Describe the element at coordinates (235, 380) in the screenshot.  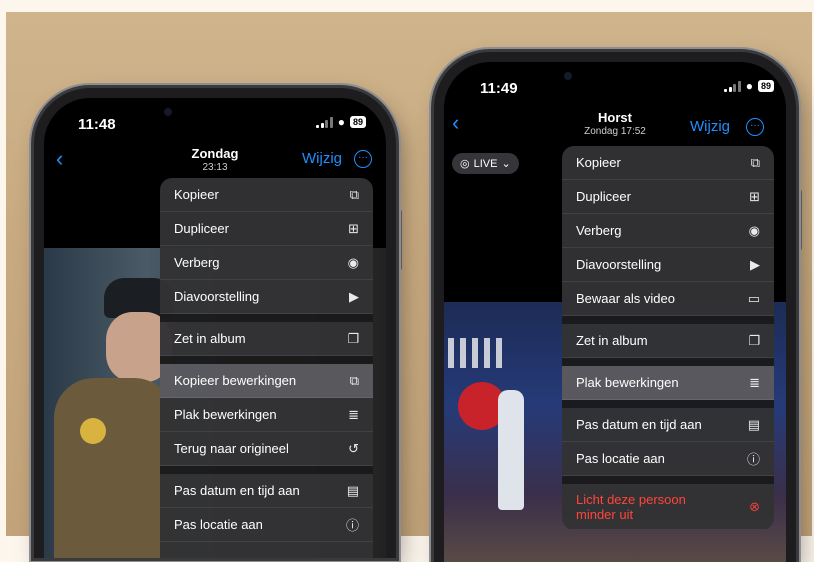
I see `menu-item-label: Kopieer bewerkingen` at that location.